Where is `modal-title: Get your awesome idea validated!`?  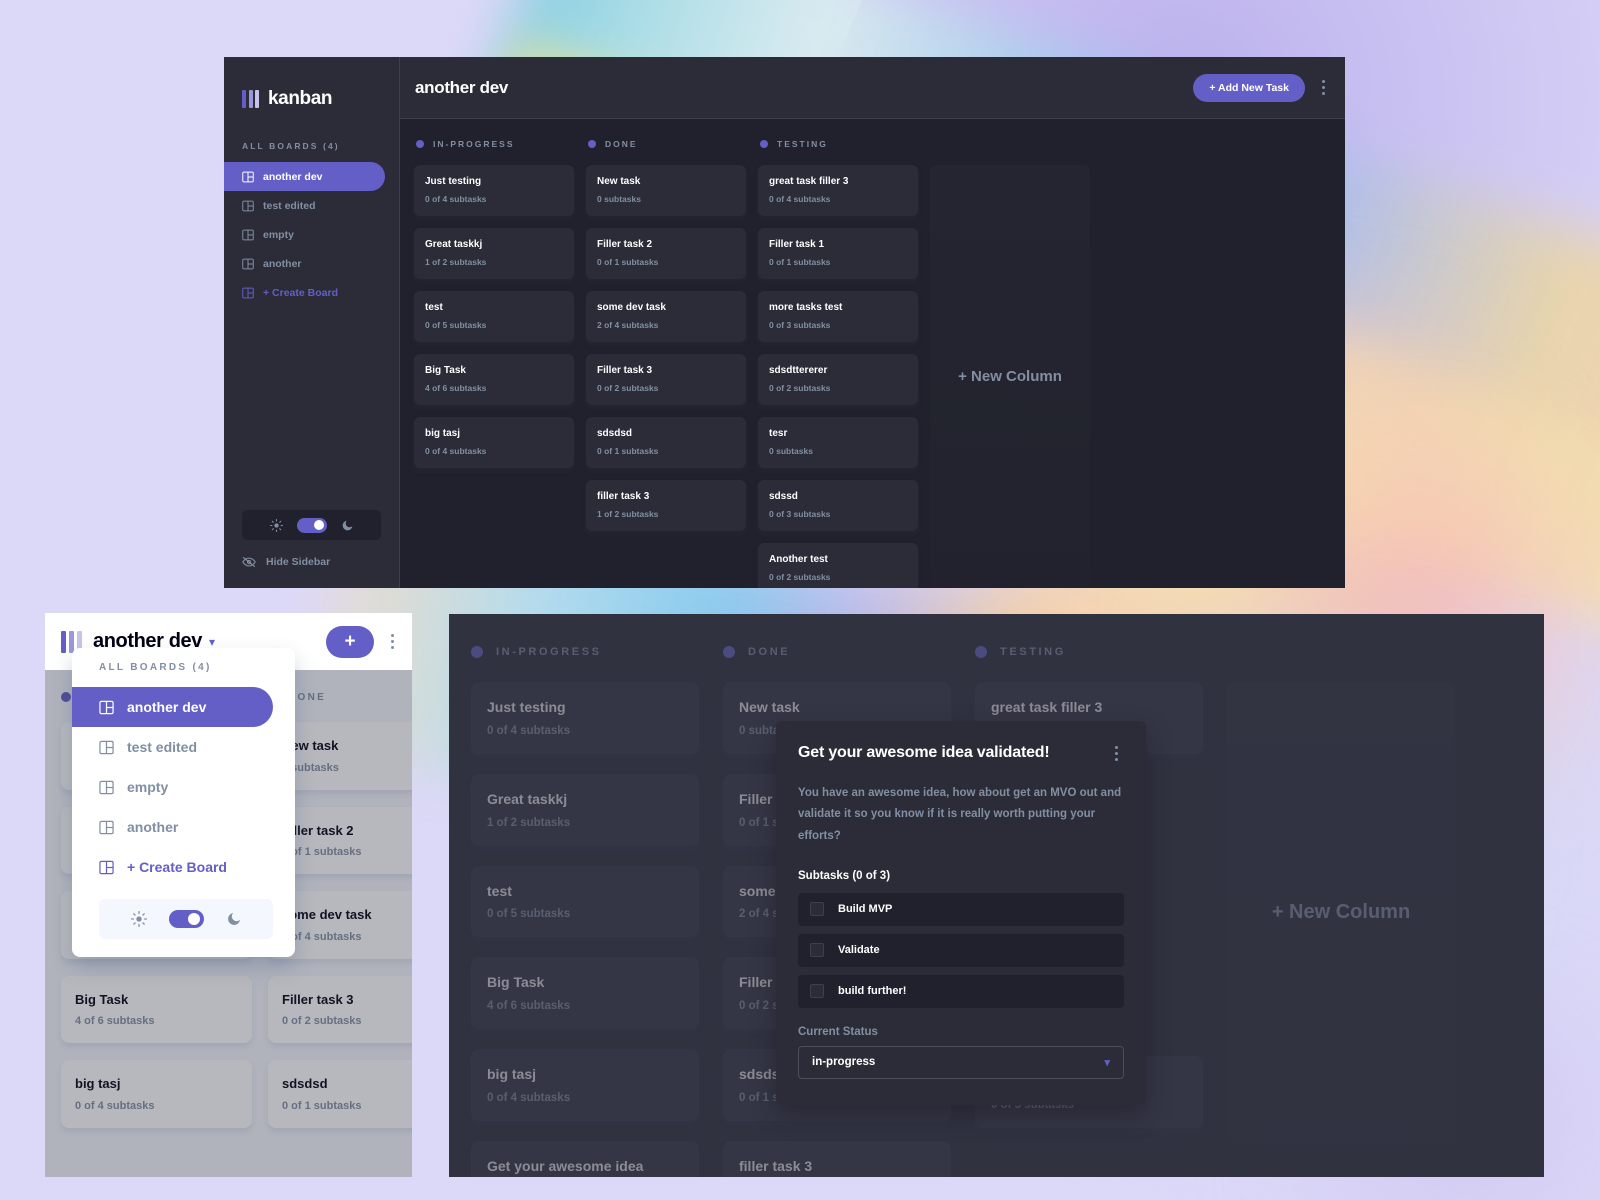
modal-title: Get your awesome idea validated! is located at coordinates (924, 752).